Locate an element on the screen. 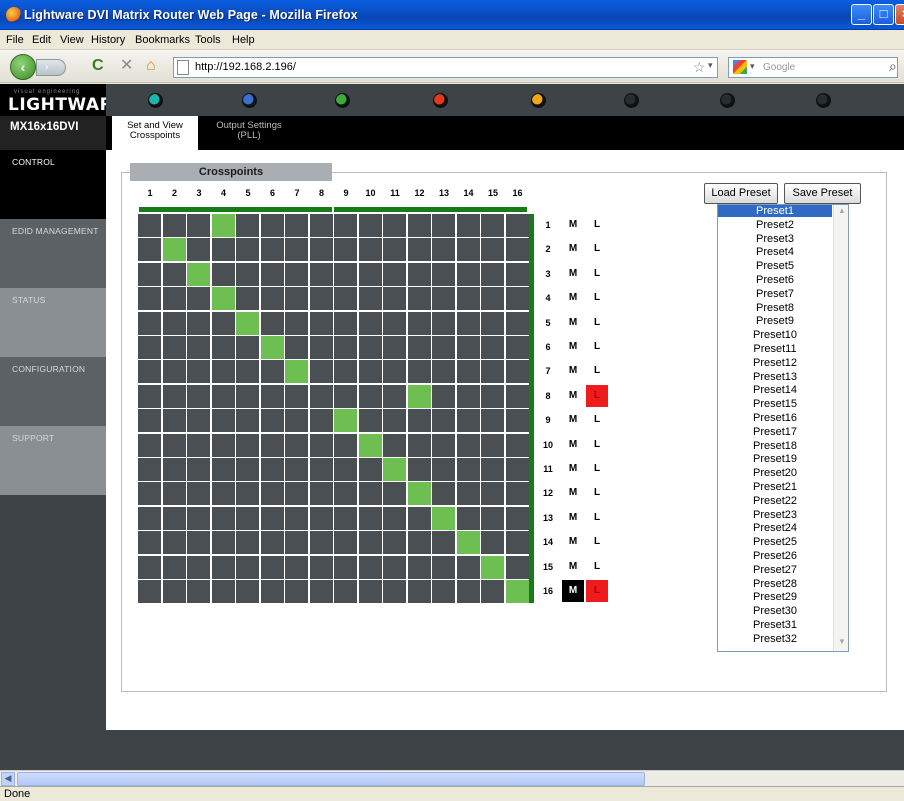  preset-list-scrollbar: ▲ ▼ is located at coordinates (840, 428).